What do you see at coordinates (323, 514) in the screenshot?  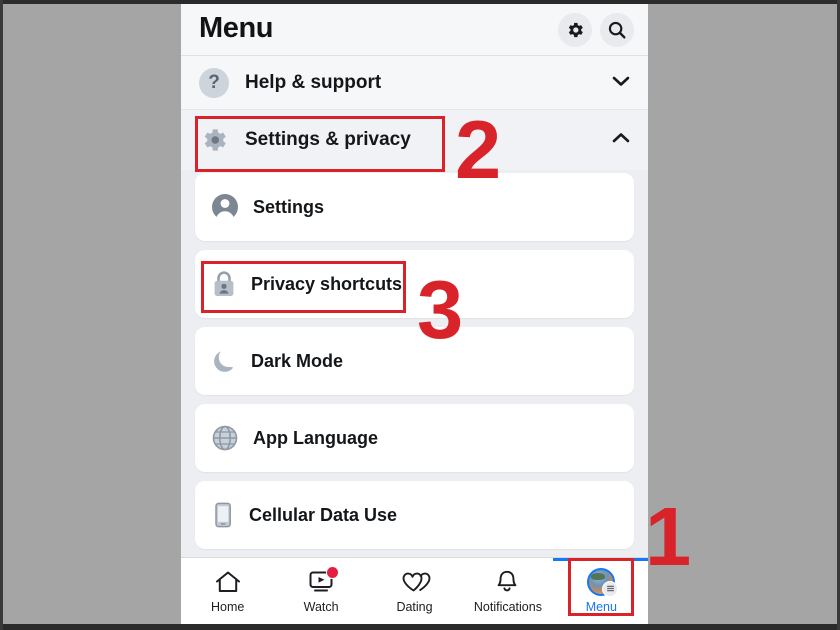 I see `menu-item-label: Cellular Data Use` at bounding box center [323, 514].